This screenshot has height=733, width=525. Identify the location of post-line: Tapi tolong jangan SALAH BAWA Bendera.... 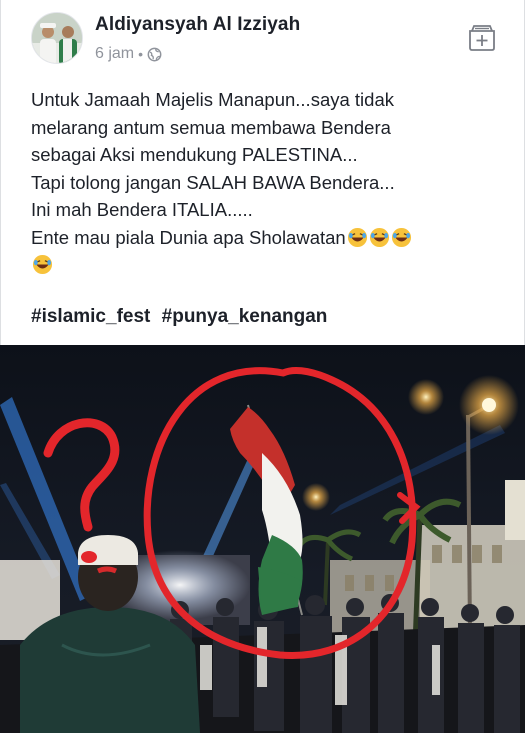
(213, 182).